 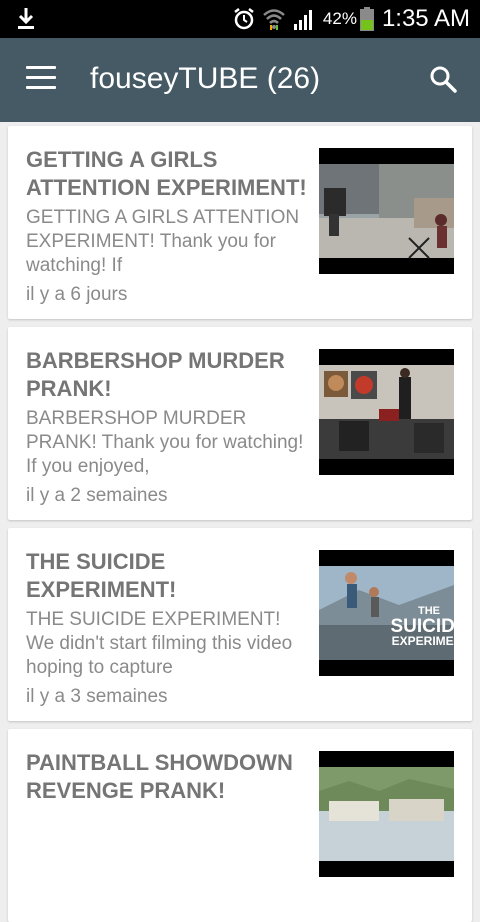 What do you see at coordinates (423, 641) in the screenshot?
I see `thumbnail-text-line: EXPERIMEN` at bounding box center [423, 641].